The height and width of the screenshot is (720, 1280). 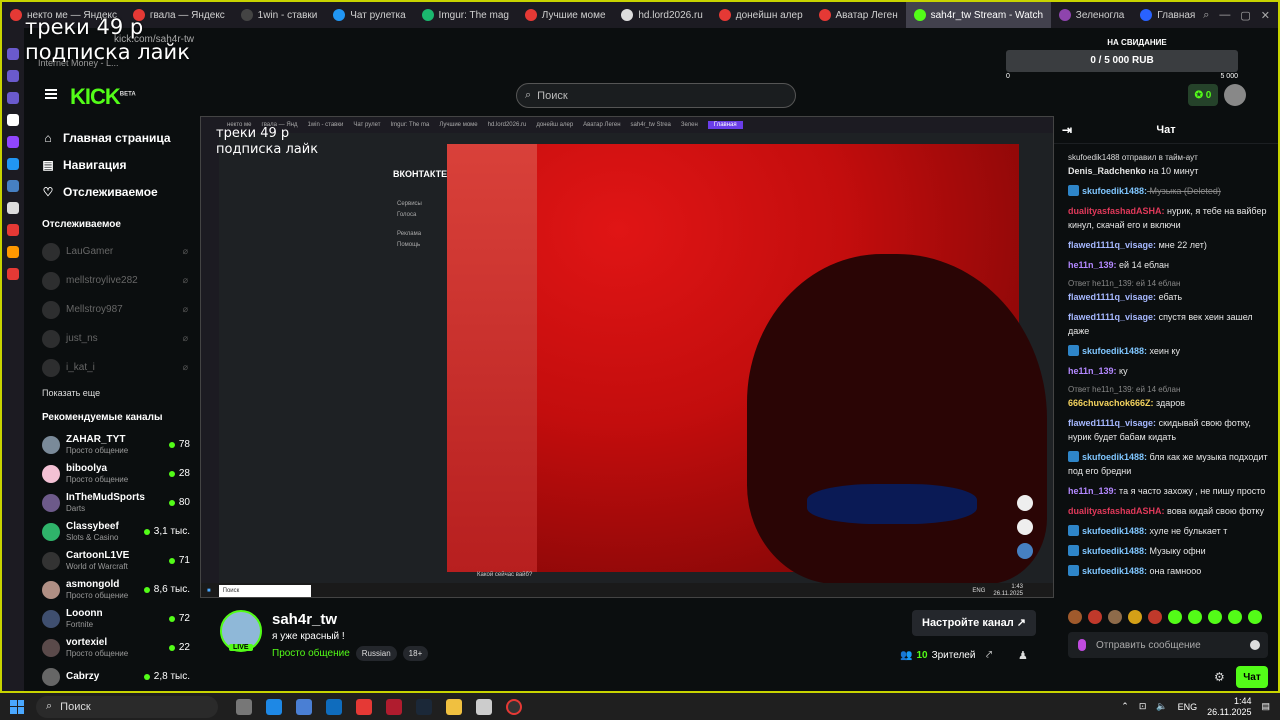 What do you see at coordinates (484, 706) in the screenshot?
I see `notepad-icon` at bounding box center [484, 706].